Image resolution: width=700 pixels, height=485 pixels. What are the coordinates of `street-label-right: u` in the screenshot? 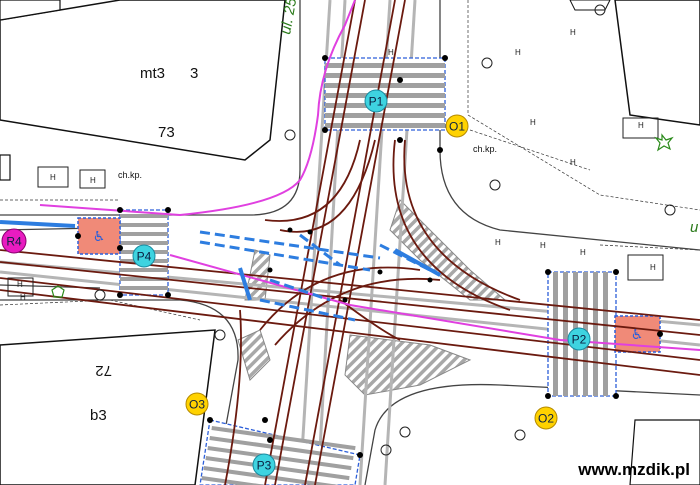 It's located at (694, 227).